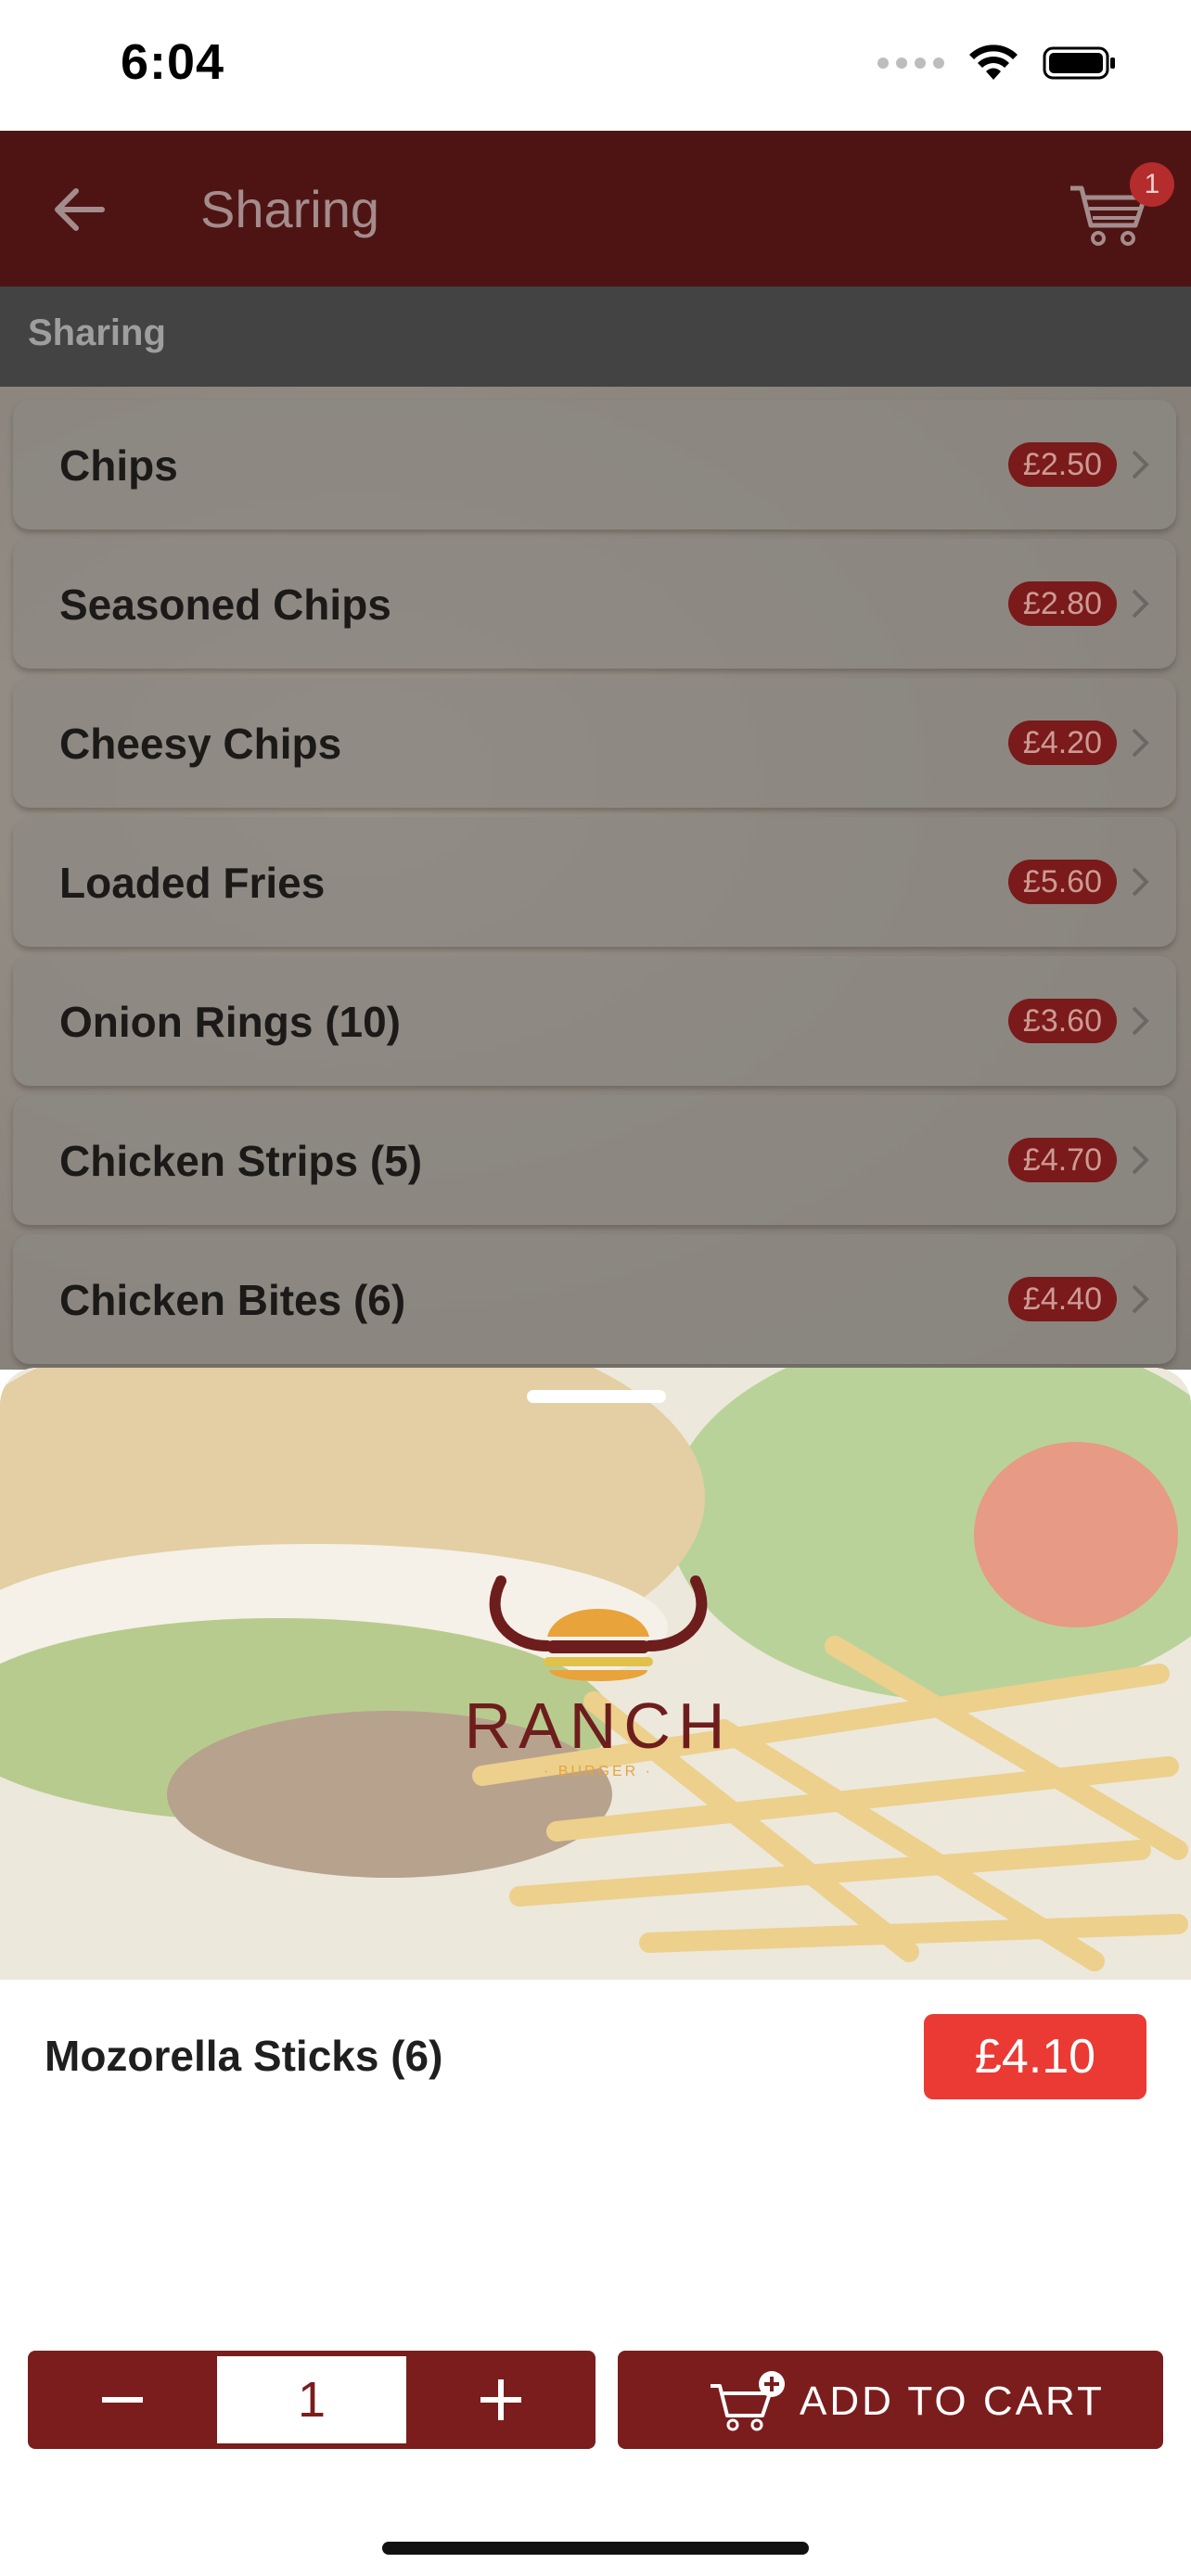 Image resolution: width=1191 pixels, height=2576 pixels. I want to click on item-name: Seasoned Chips, so click(225, 605).